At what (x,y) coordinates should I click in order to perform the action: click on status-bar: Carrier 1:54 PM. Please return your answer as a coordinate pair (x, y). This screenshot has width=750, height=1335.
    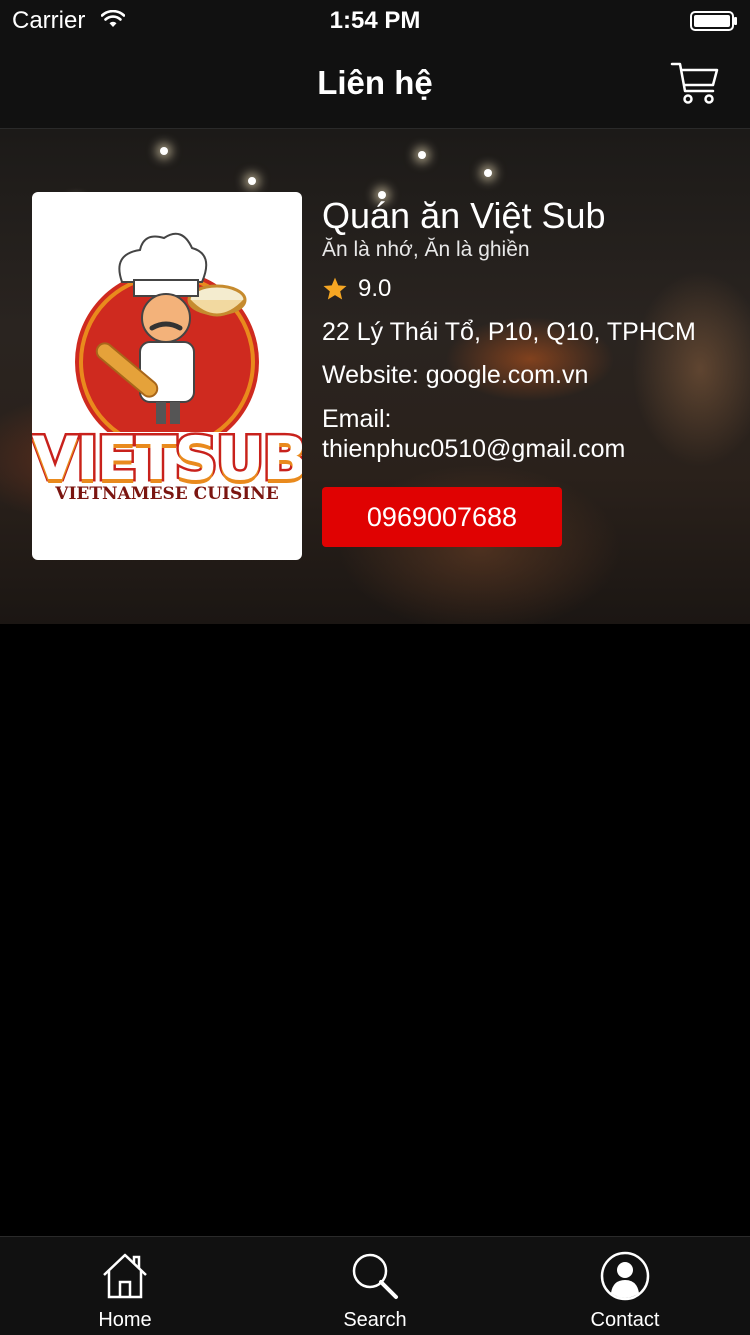
    Looking at the image, I should click on (375, 20).